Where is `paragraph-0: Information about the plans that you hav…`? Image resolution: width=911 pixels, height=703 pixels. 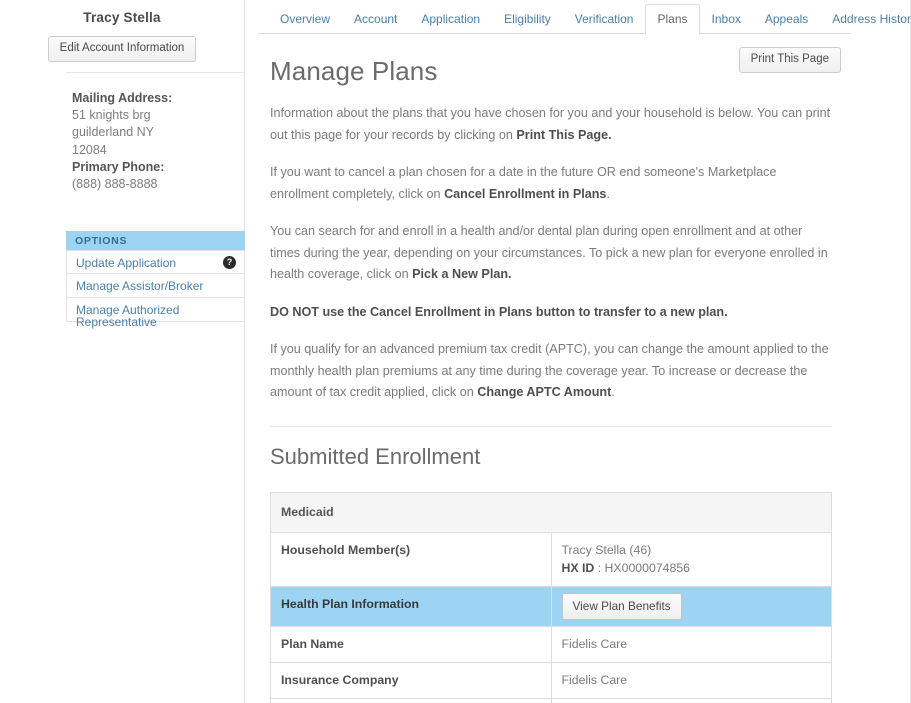
paragraph-0: Information about the plans that you hav… is located at coordinates (552, 124).